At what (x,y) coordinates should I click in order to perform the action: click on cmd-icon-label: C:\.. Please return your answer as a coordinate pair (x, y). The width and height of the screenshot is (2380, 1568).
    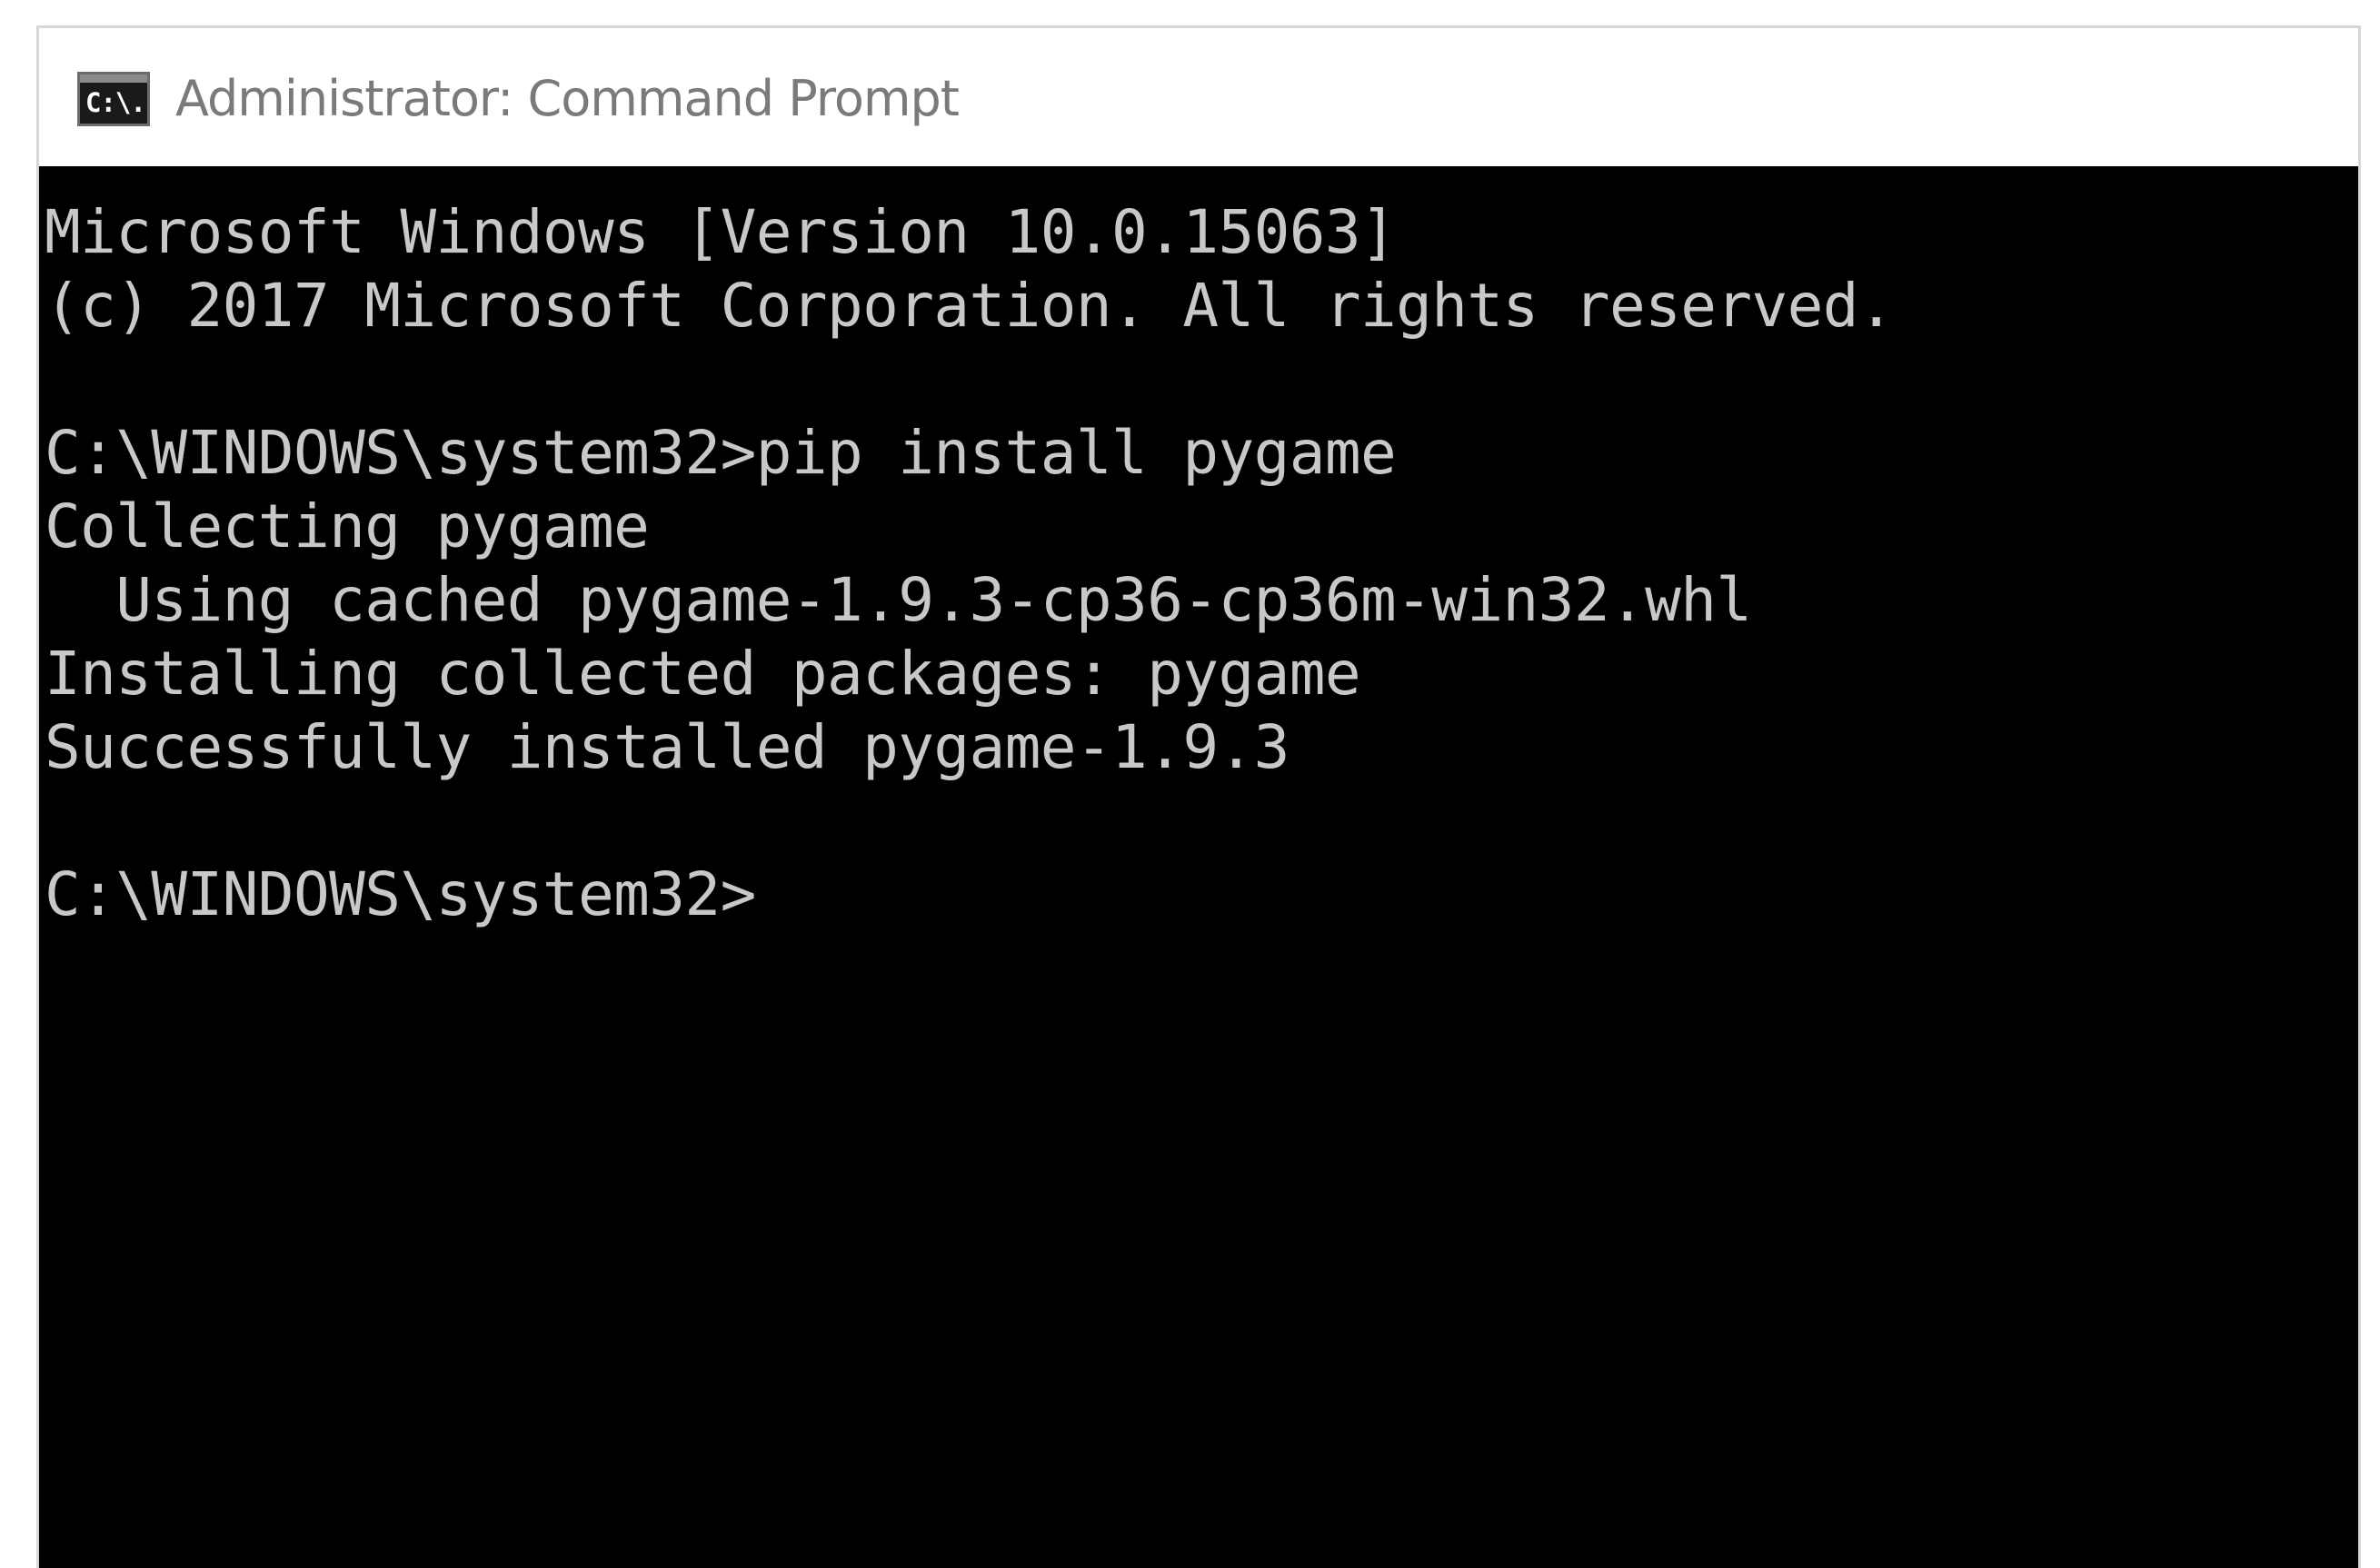
    Looking at the image, I should click on (115, 102).